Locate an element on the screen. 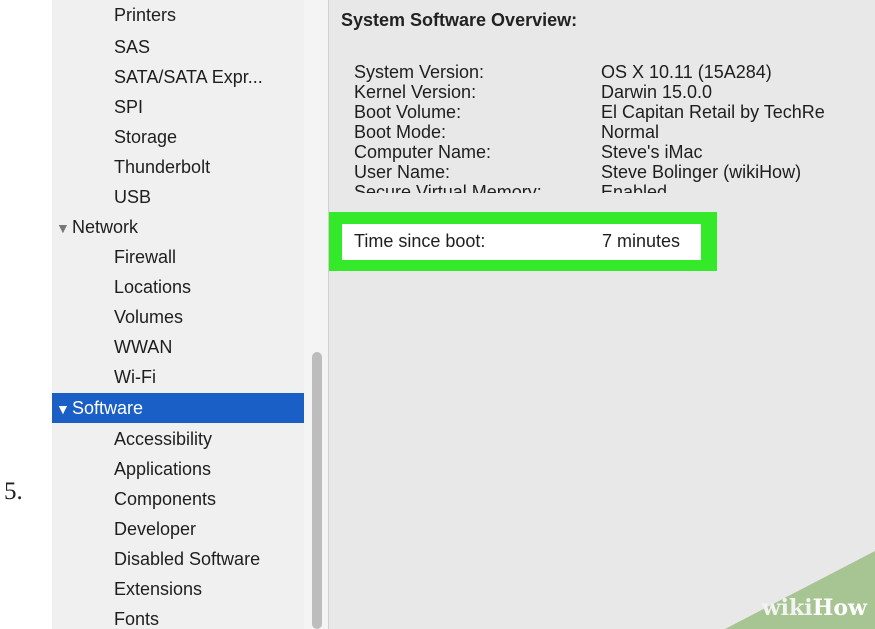  overview-row: System Version: OS X 10.11 (15A284) is located at coordinates (614, 72).